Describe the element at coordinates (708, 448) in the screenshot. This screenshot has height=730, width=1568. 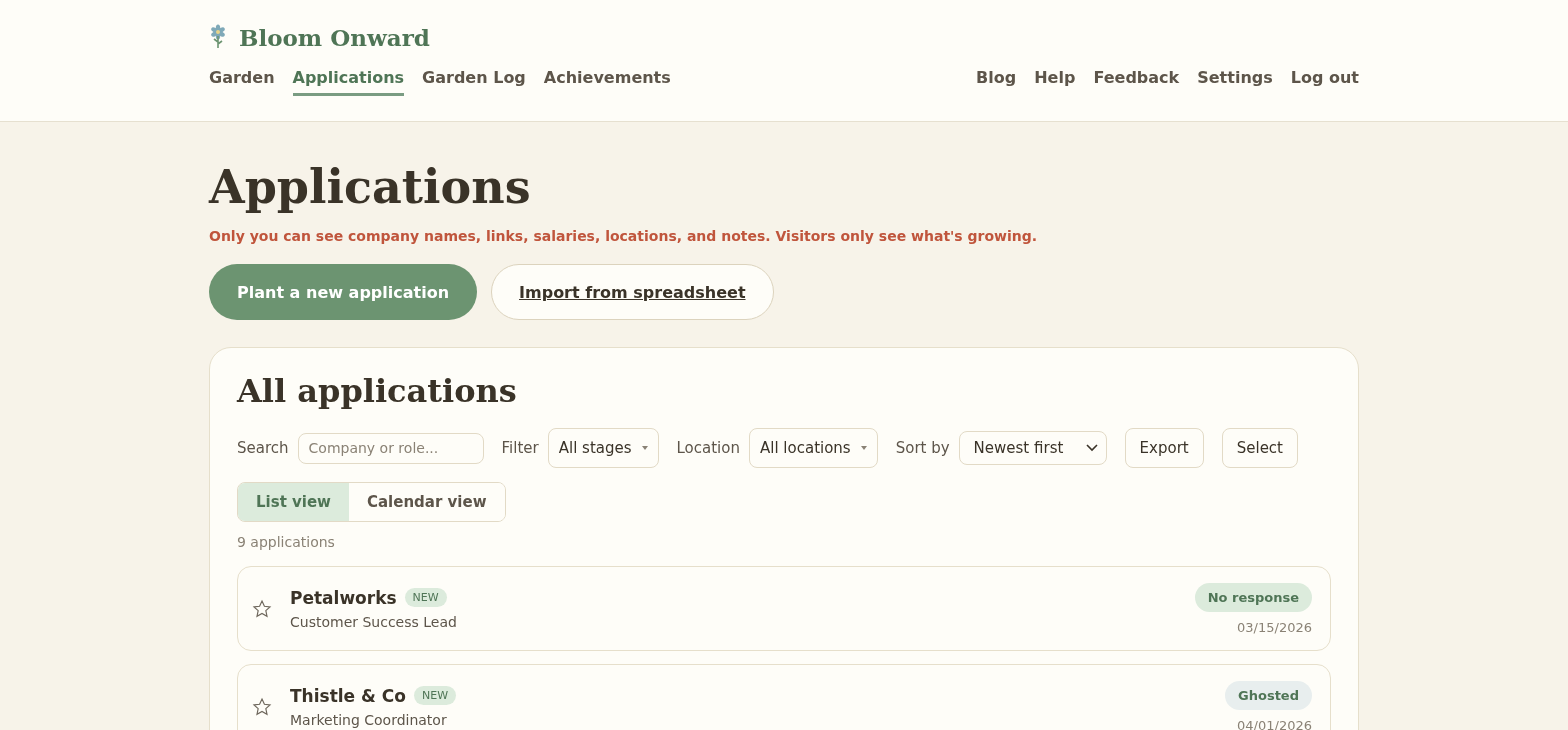
I see `filter-label: Location` at that location.